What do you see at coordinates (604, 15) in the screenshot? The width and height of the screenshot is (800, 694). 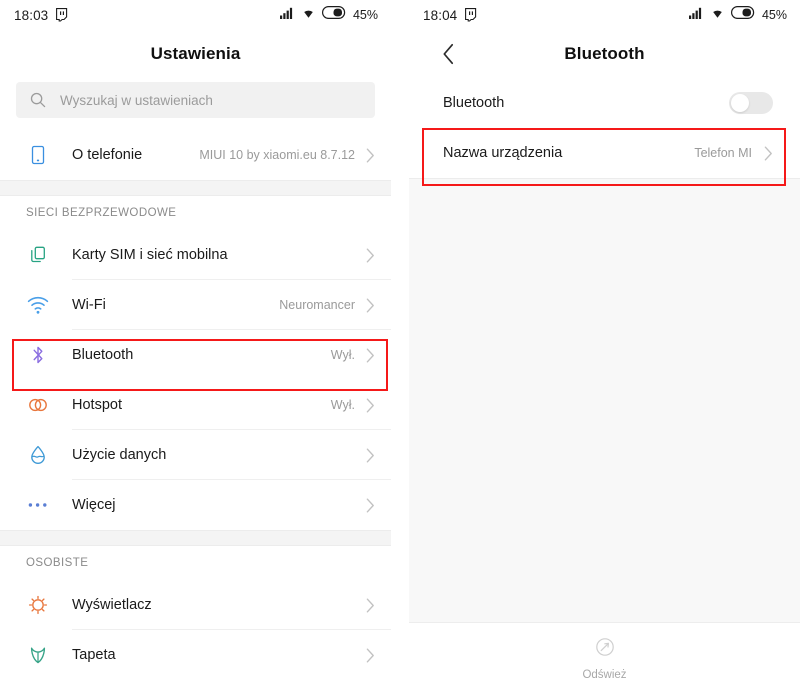 I see `status-bar-right: 18:04 45%` at bounding box center [604, 15].